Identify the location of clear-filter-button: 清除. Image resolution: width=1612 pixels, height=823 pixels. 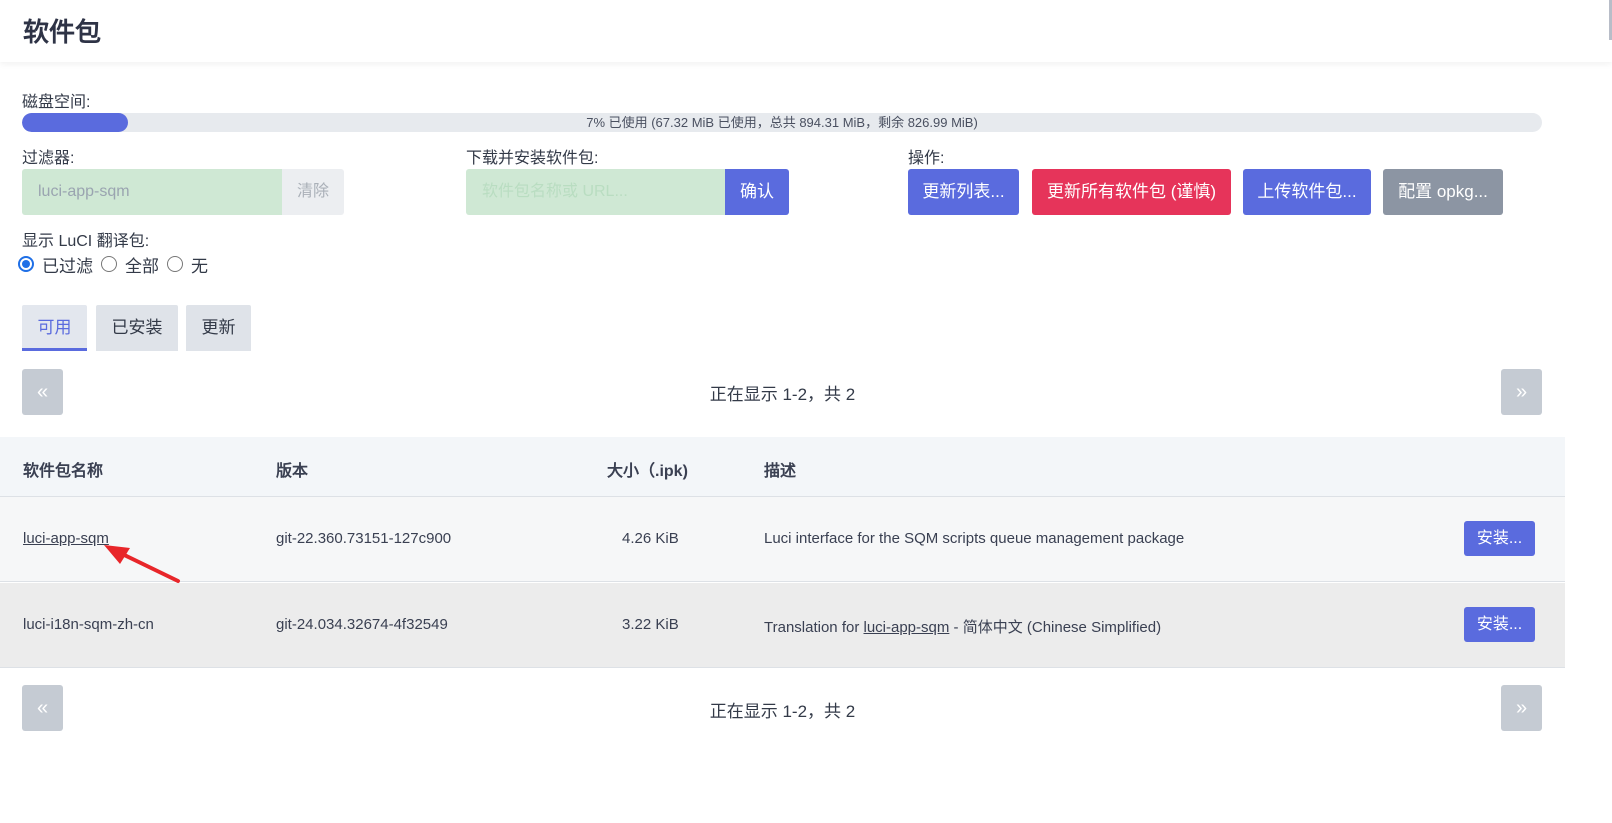
(313, 192).